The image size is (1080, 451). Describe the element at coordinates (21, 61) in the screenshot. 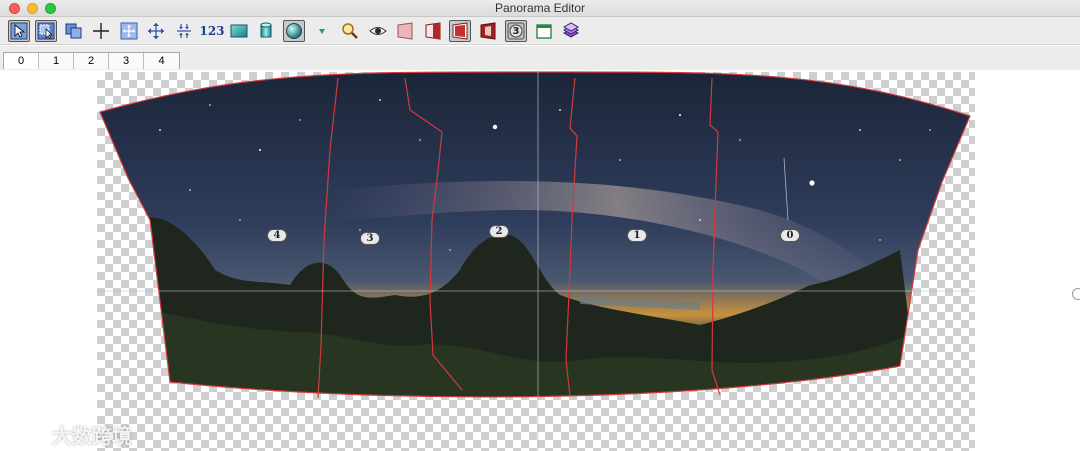

I see `tab-image-0: 0` at that location.